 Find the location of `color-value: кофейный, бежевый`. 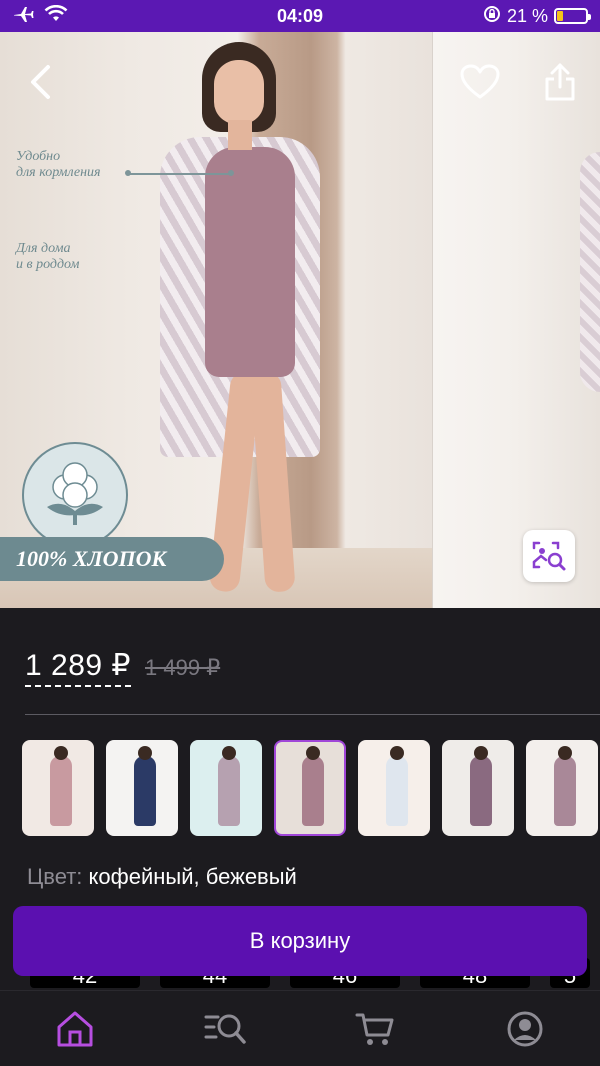

color-value: кофейный, бежевый is located at coordinates (192, 876).